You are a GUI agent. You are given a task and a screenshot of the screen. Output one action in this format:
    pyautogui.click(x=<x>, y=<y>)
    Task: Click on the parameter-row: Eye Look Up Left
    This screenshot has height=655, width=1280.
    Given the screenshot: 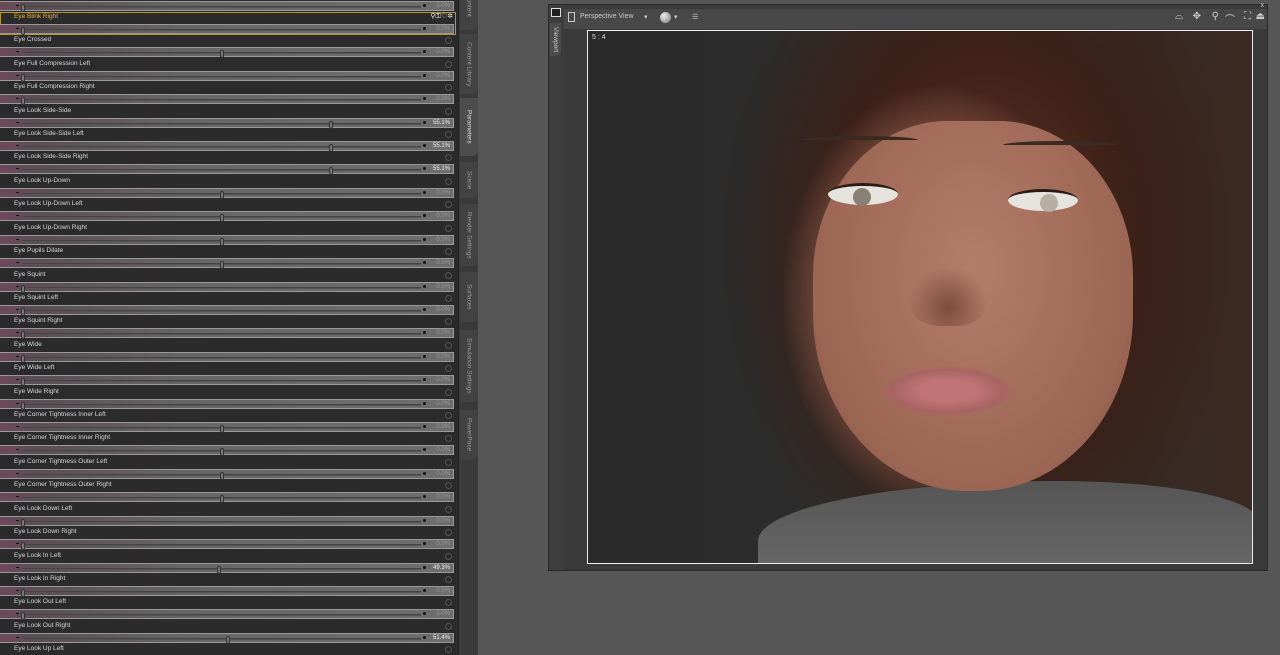 What is the action you would take?
    pyautogui.click(x=228, y=649)
    